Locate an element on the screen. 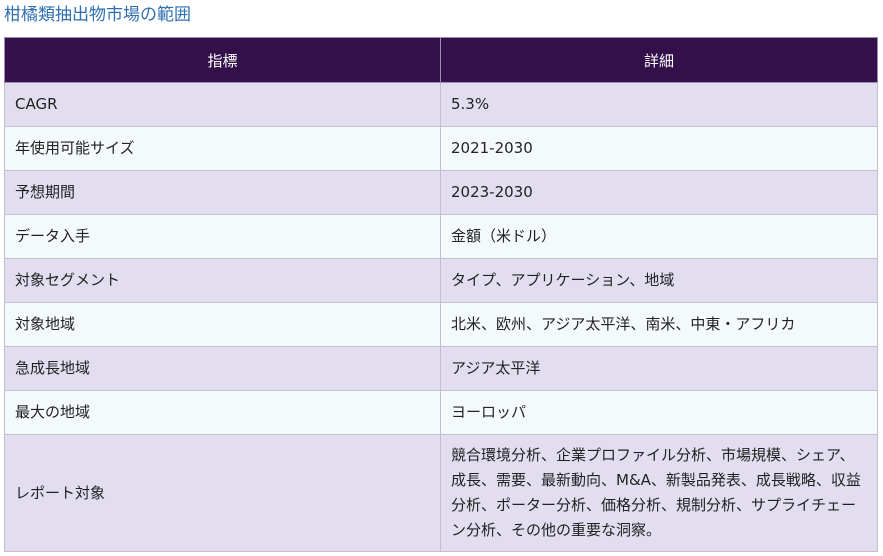 This screenshot has height=556, width=883. detail-cell: 2021-2030 is located at coordinates (659, 148).